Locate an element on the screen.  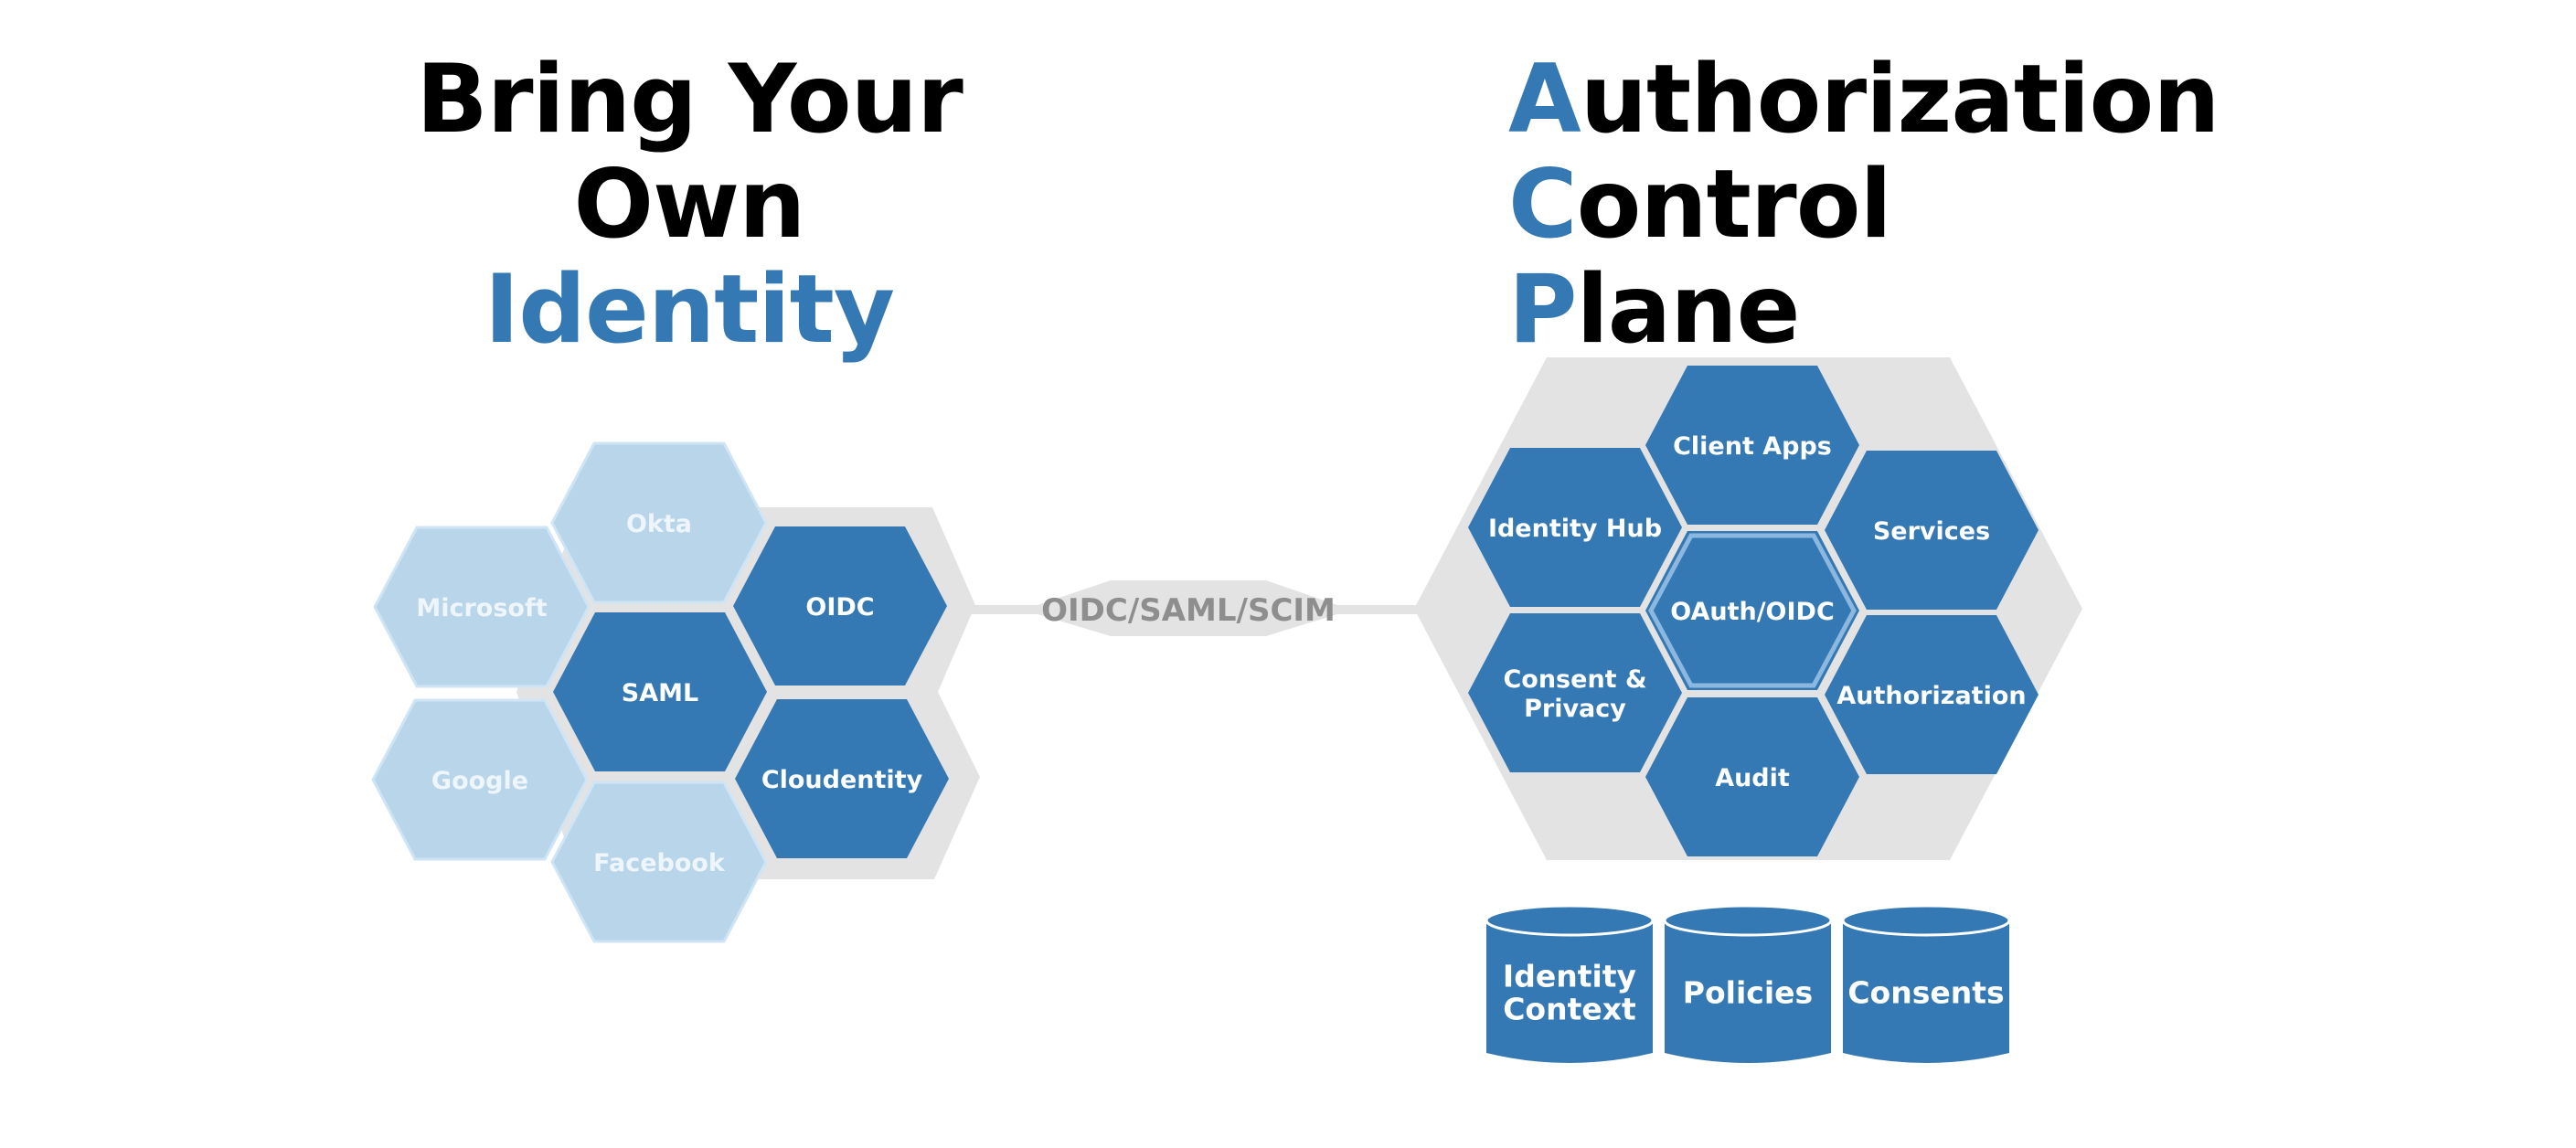
protocol-hex-oidc: OIDC is located at coordinates (840, 606).